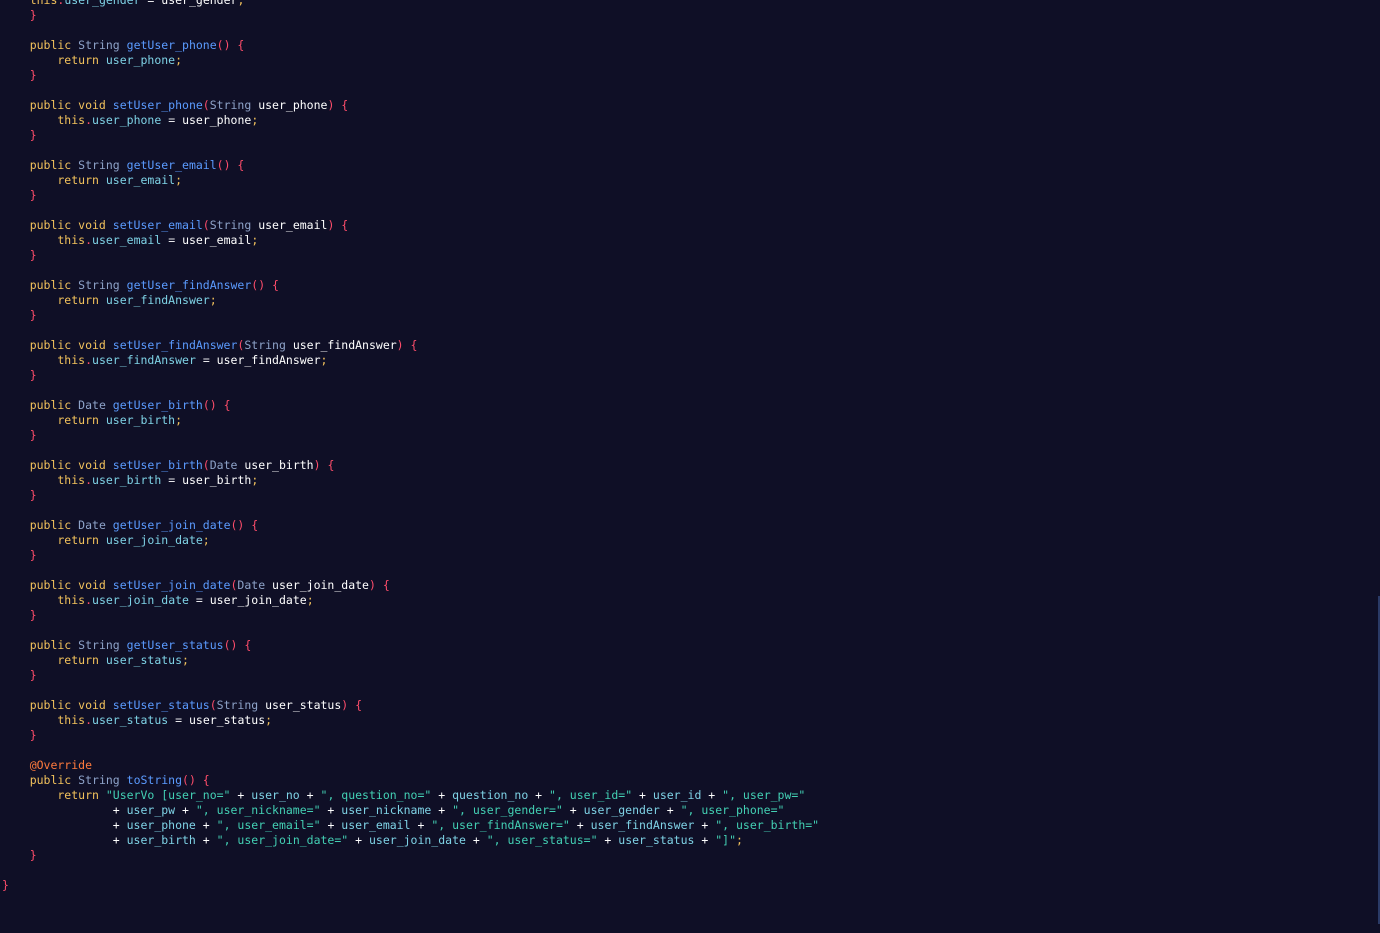 The height and width of the screenshot is (933, 1380). I want to click on code-token: ", user_status=", so click(542, 840).